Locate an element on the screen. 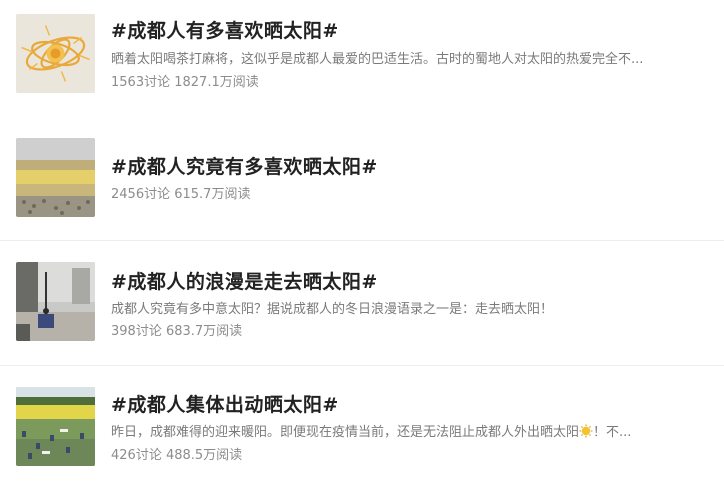 This screenshot has width=724, height=486. discussion-count: 398讨论 is located at coordinates (136, 331).